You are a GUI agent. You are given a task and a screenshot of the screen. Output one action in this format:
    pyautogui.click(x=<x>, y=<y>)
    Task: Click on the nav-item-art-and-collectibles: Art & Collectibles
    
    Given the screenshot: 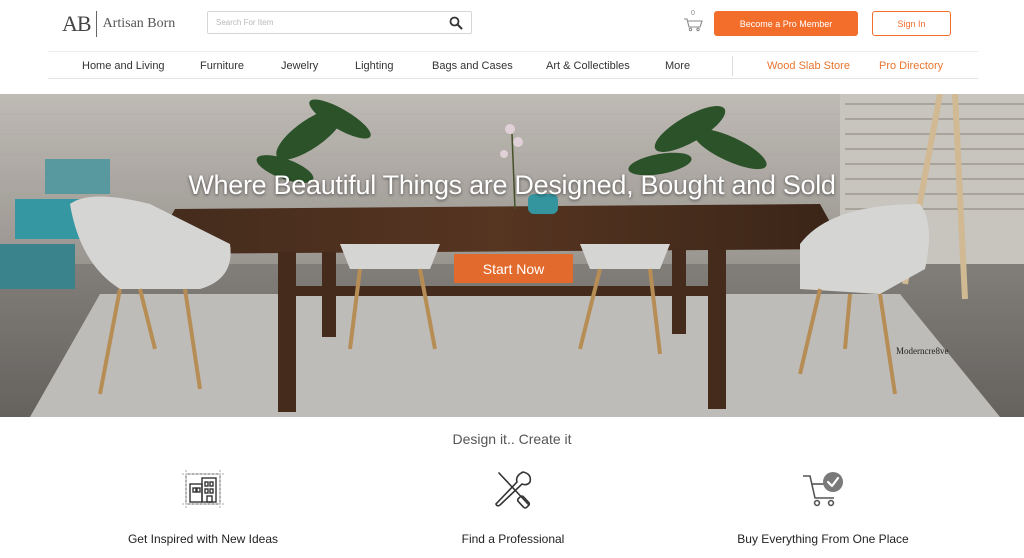 What is the action you would take?
    pyautogui.click(x=588, y=66)
    